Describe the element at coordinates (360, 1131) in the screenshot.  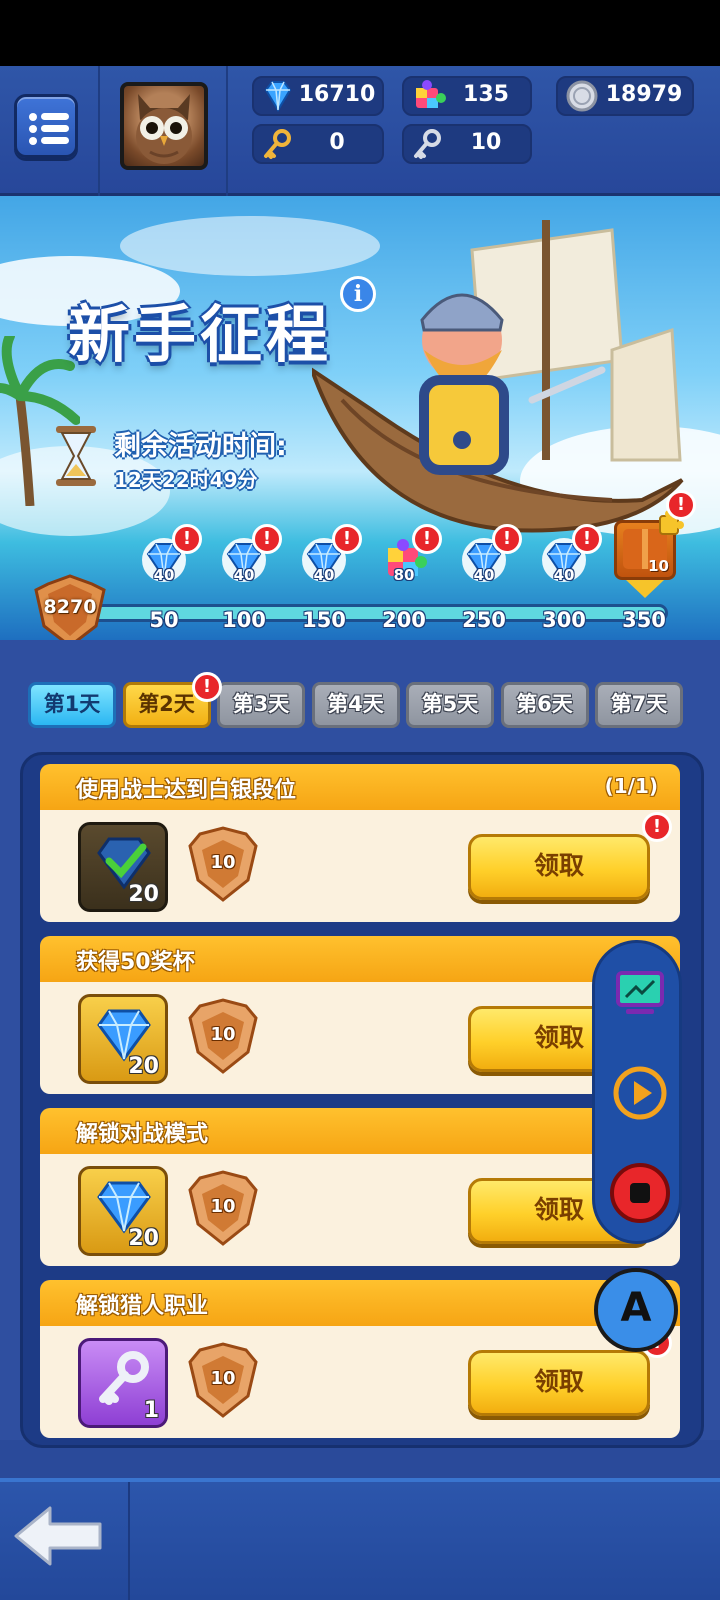
I see `task-header: 解锁对战模式` at that location.